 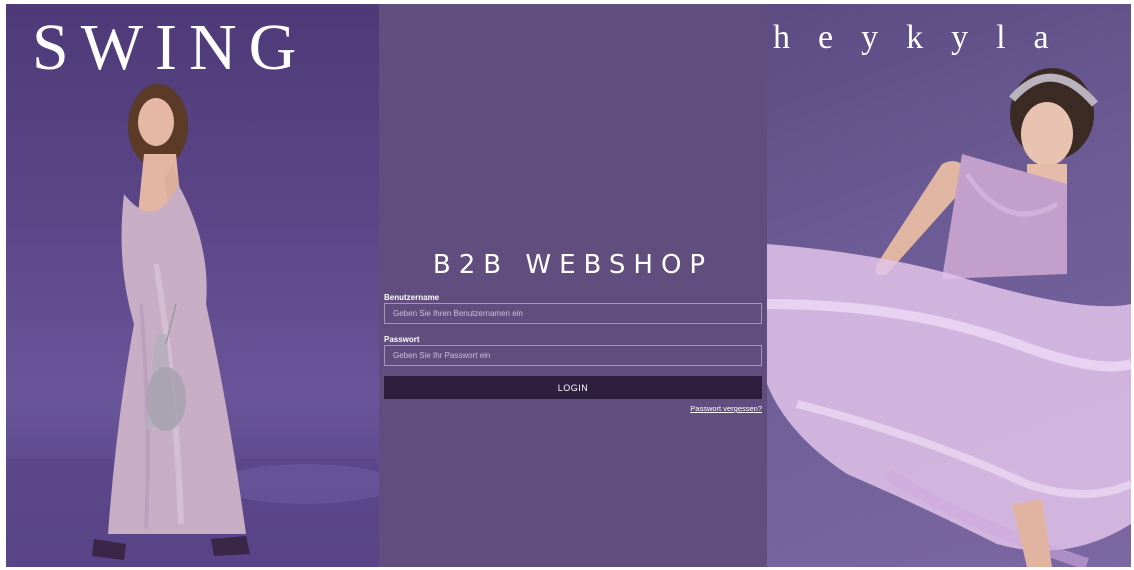 What do you see at coordinates (412, 297) in the screenshot?
I see `username-label: Benutzername` at bounding box center [412, 297].